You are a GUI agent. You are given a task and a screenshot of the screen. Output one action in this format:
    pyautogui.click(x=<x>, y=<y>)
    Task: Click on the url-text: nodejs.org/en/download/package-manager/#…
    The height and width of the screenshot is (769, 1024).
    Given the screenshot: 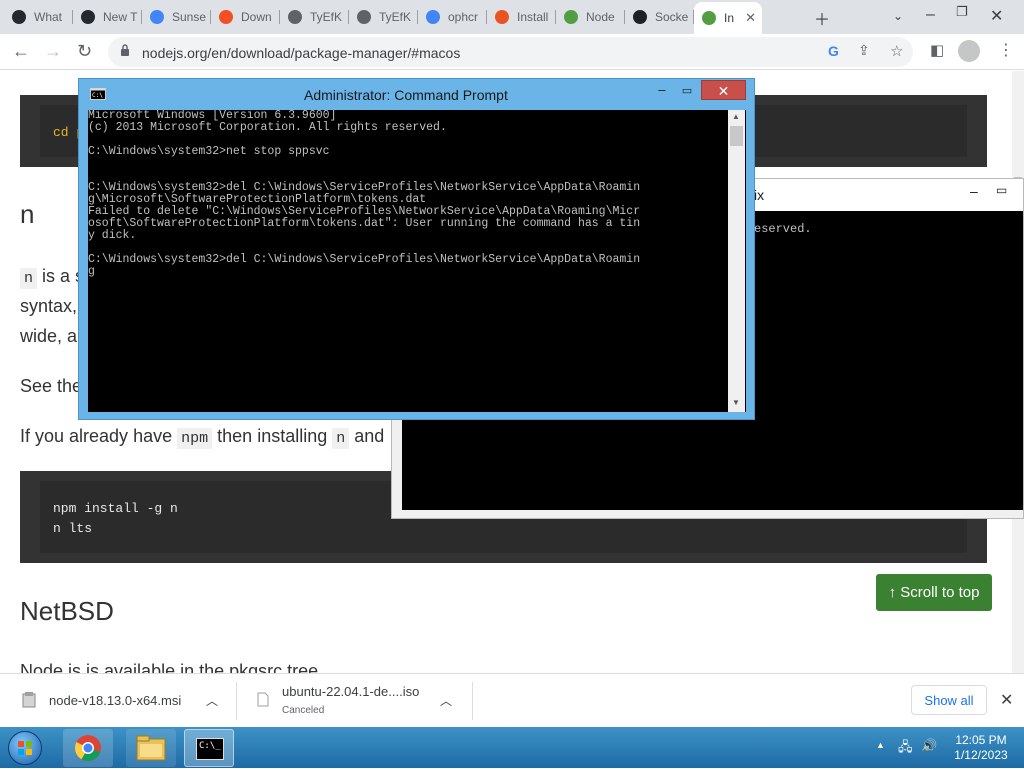 What is the action you would take?
    pyautogui.click(x=301, y=53)
    